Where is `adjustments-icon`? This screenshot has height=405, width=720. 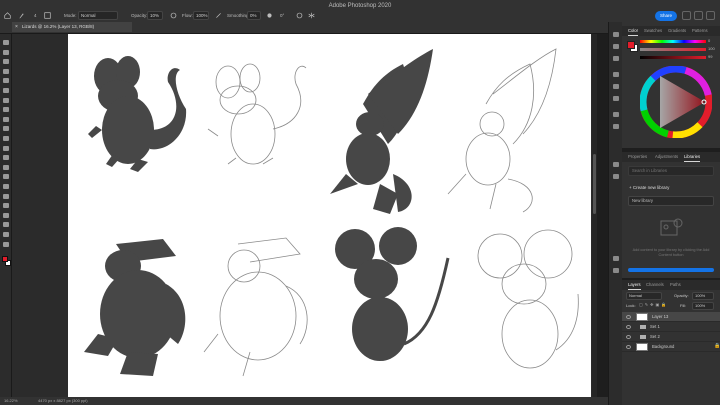
adjustments-icon is located at coordinates (616, 126).